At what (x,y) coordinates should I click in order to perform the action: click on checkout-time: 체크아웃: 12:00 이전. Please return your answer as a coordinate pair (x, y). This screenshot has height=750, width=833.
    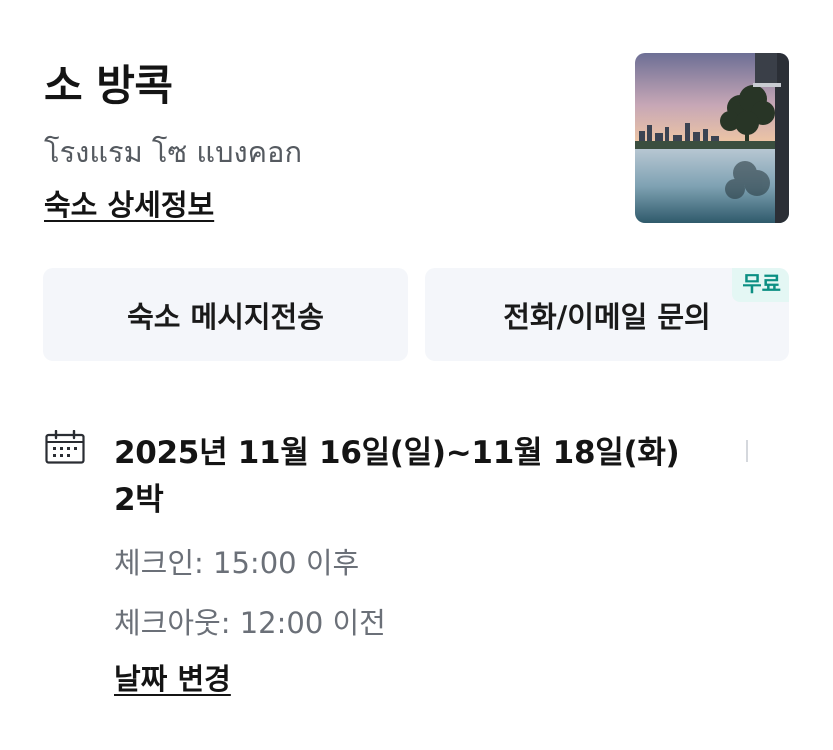
    Looking at the image, I should click on (250, 623).